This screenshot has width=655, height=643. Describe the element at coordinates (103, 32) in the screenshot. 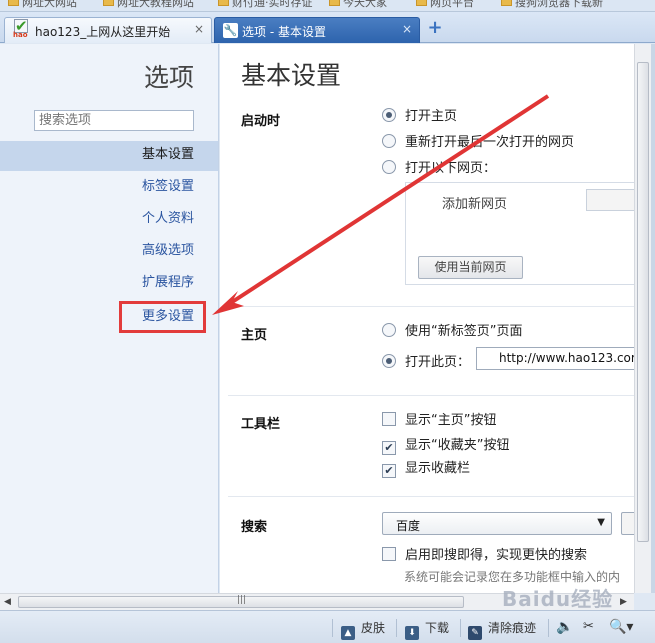

I see `tab-title: hao123_上网从这里开始` at that location.